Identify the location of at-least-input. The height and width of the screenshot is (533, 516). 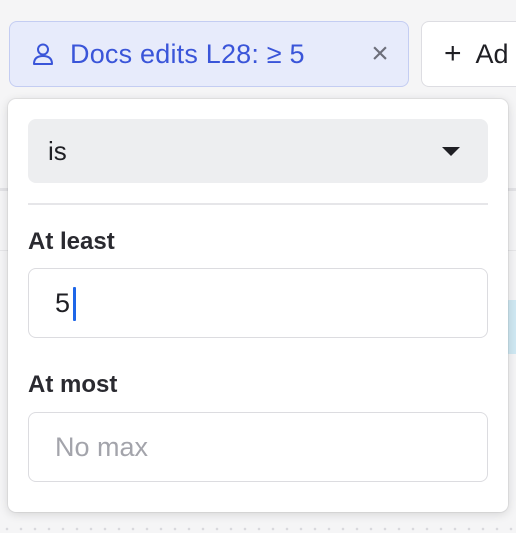
(258, 303).